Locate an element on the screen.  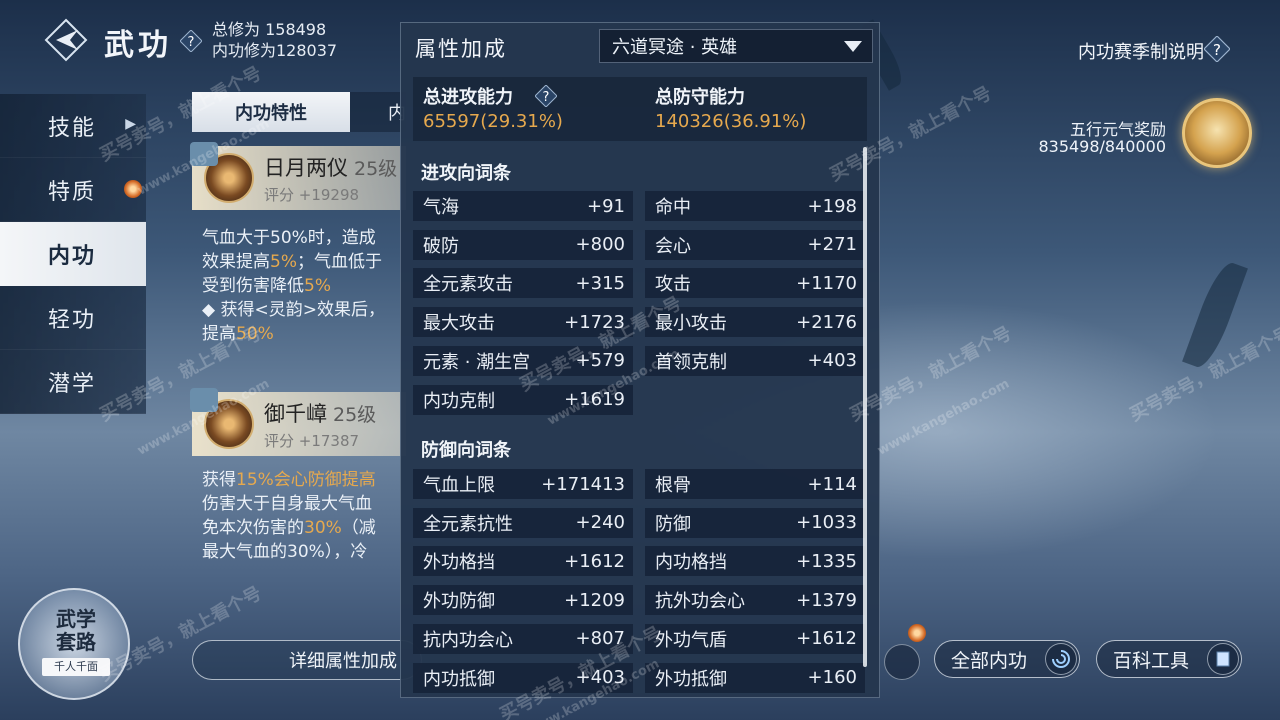
inner-tabs: 内功特性 内 is located at coordinates (299, 112).